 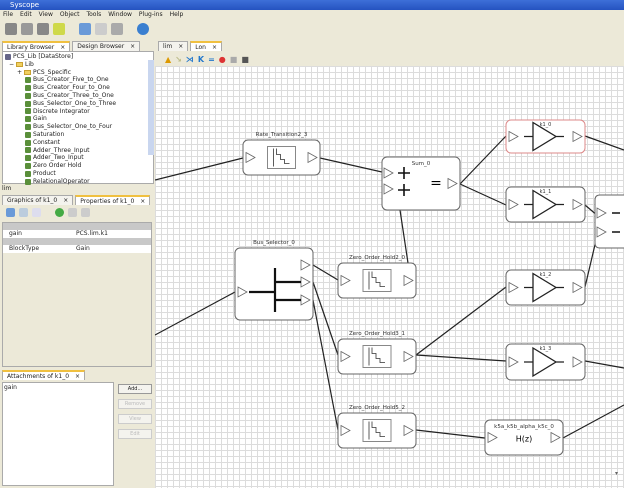 I want to click on tree-label: Adder_Three_Input, so click(x=61, y=150).